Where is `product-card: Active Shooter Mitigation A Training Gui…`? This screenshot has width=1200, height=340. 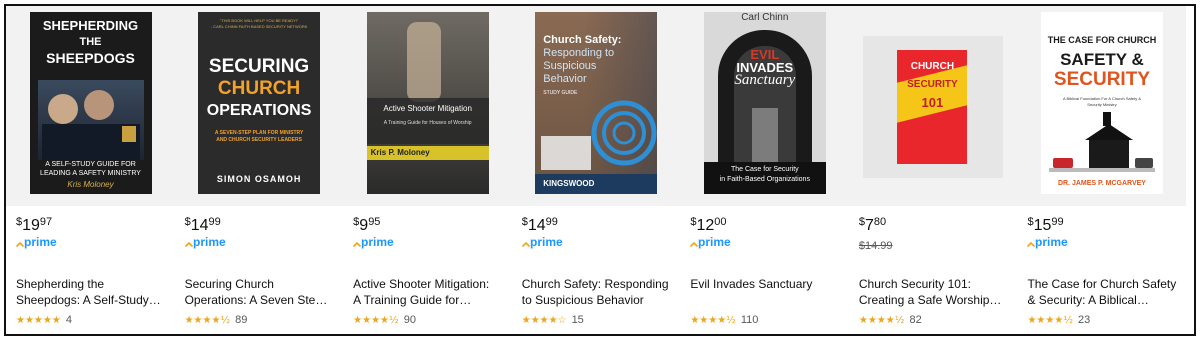
product-card: Active Shooter Mitigation A Training Gui… is located at coordinates (428, 166).